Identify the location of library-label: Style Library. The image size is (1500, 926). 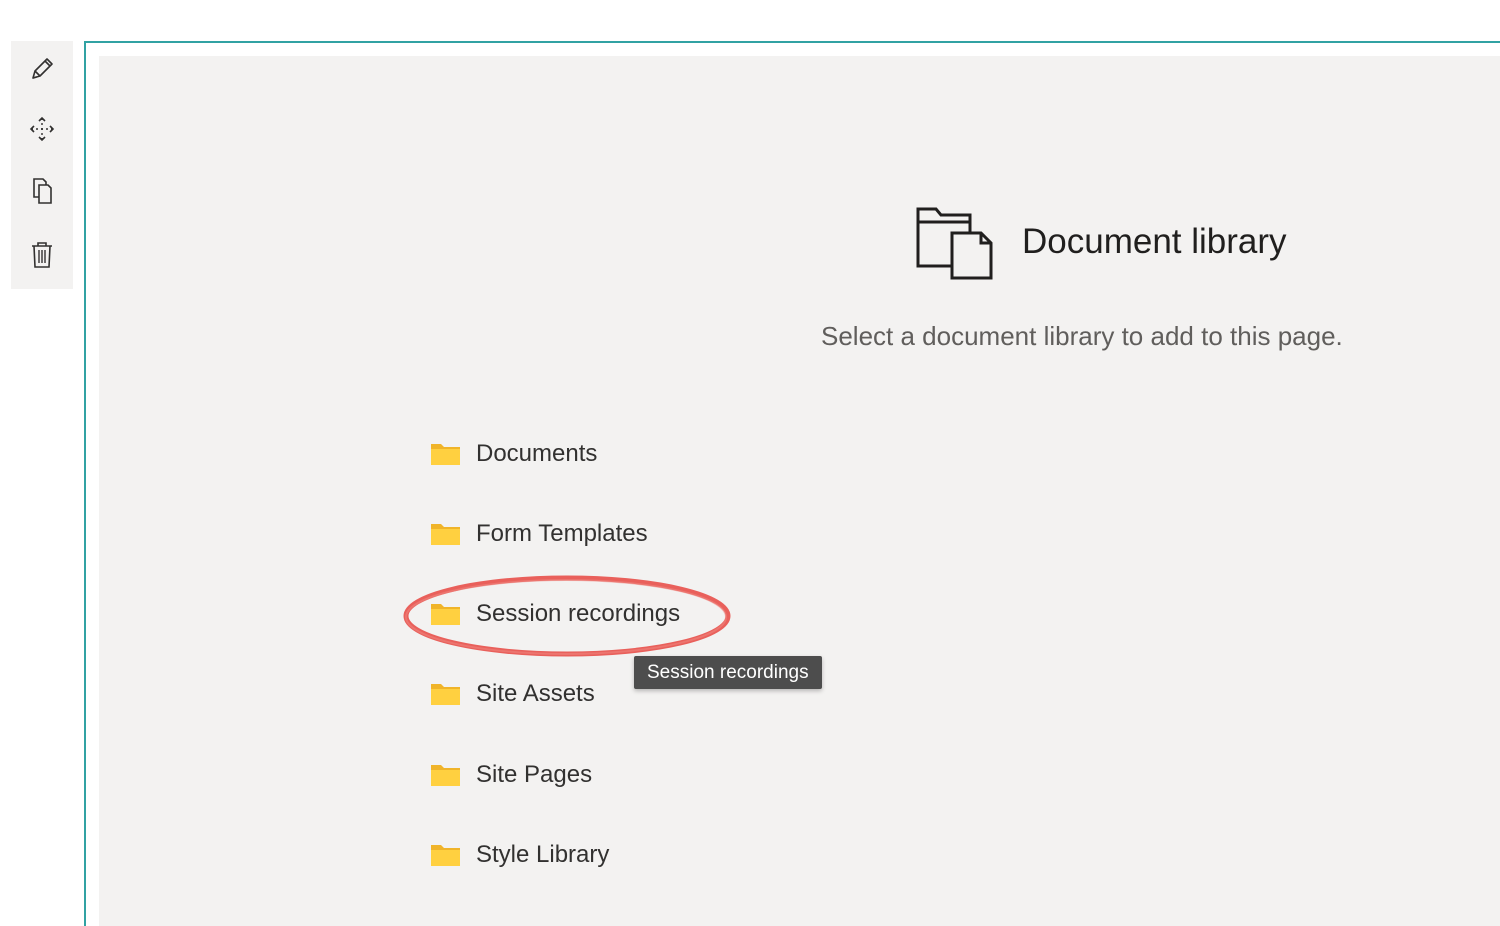
(543, 854).